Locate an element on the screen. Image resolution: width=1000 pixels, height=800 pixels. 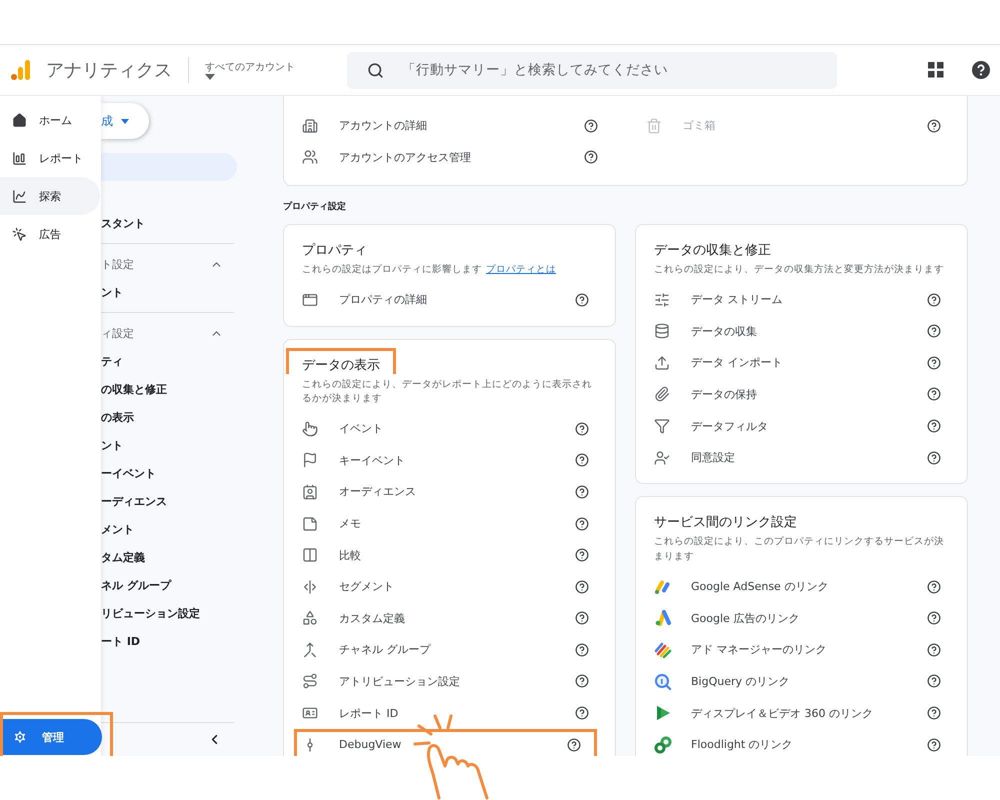
window-icon is located at coordinates (310, 300).